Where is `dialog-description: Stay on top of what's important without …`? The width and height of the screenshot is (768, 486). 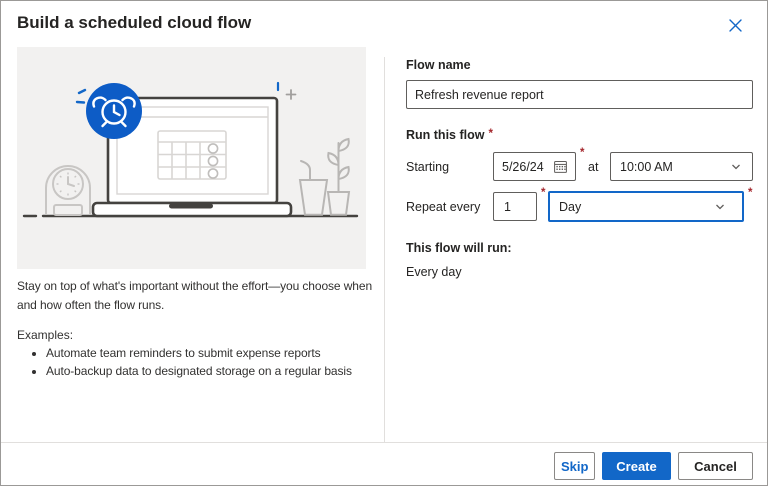
dialog-description: Stay on top of what's important without … is located at coordinates (195, 295).